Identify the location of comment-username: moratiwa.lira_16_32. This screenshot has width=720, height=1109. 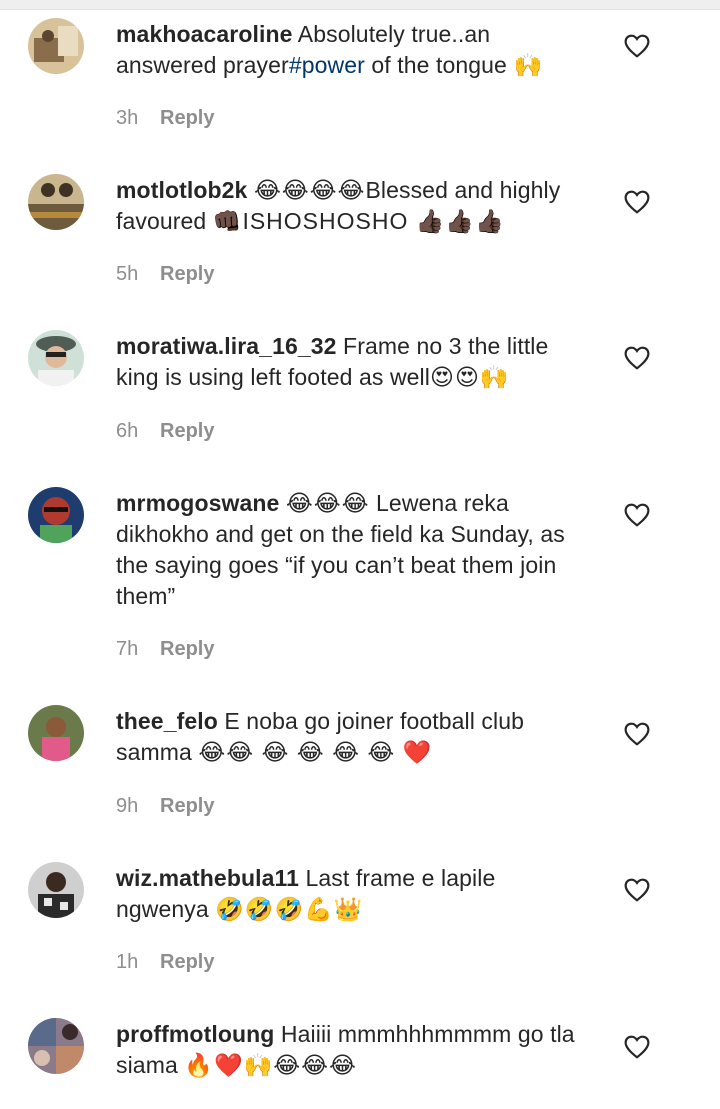
(226, 346).